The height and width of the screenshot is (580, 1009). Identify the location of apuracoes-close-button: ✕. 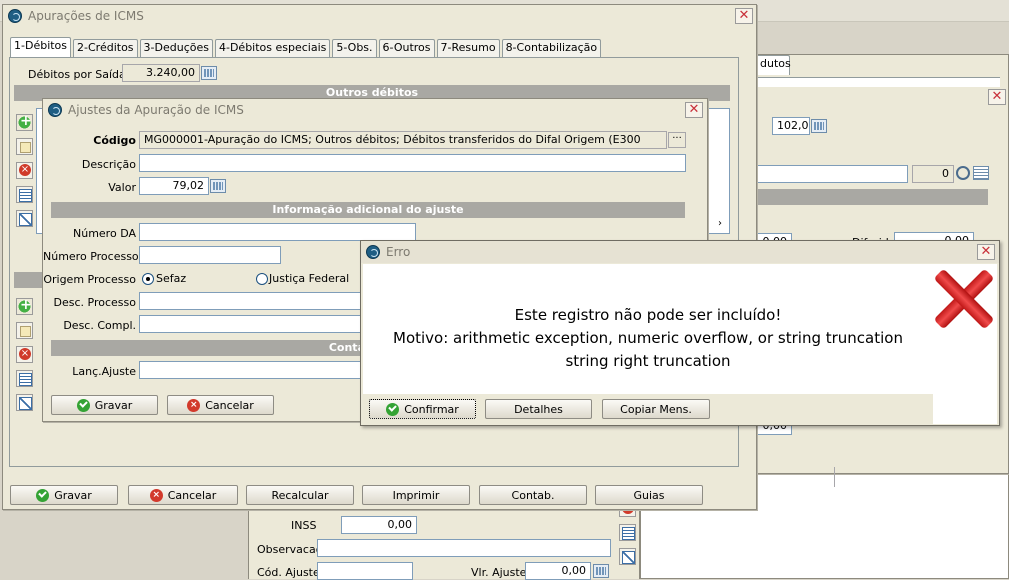
(744, 16).